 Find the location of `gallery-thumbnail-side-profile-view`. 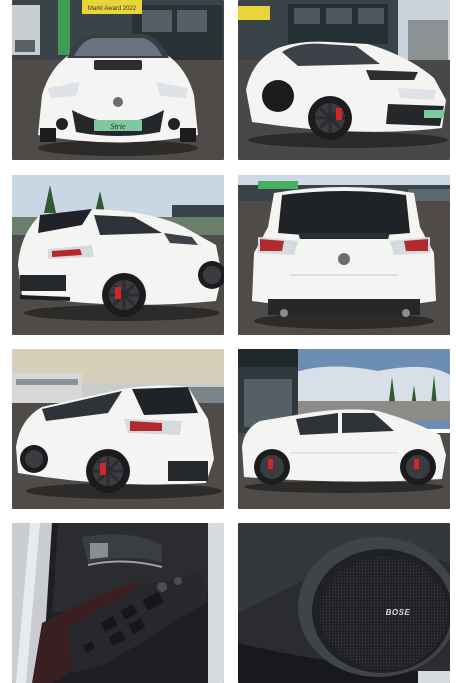

gallery-thumbnail-side-profile-view is located at coordinates (344, 429).